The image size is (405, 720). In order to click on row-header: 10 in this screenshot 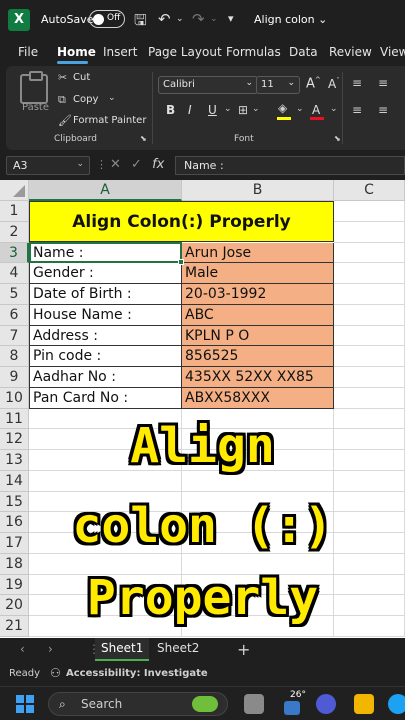, I will do `click(14, 398)`.